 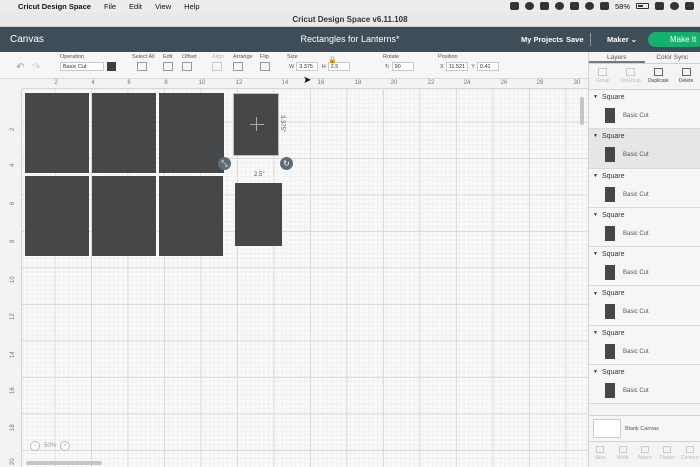 What do you see at coordinates (672, 57) in the screenshot?
I see `tab-color-sync: Color Sync` at bounding box center [672, 57].